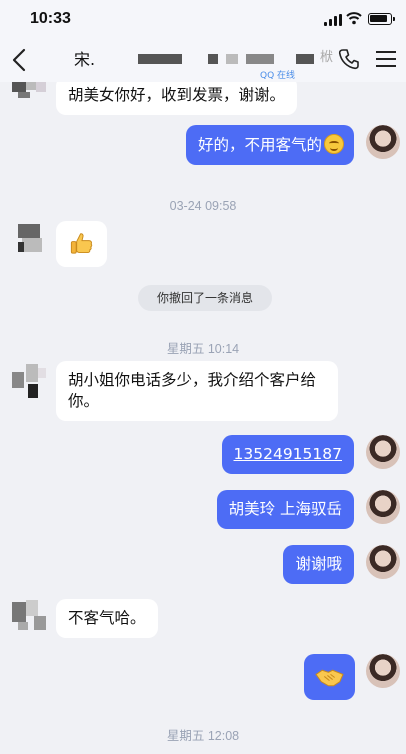  What do you see at coordinates (327, 57) in the screenshot?
I see `contact-name-tail: 栿` at bounding box center [327, 57].